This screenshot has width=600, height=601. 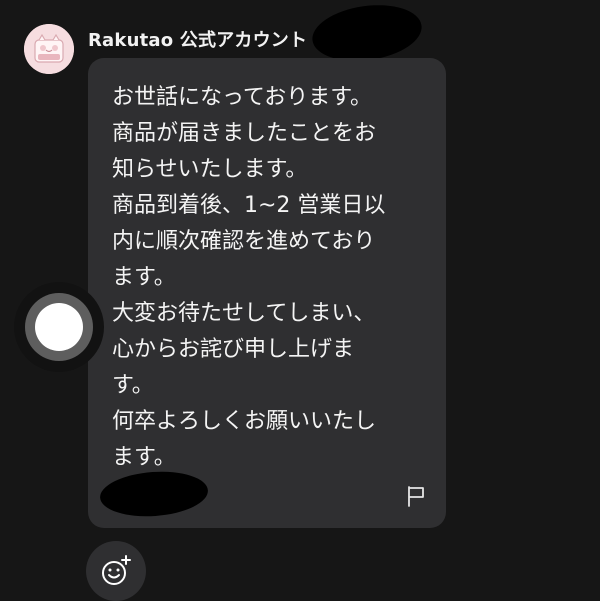 What do you see at coordinates (416, 496) in the screenshot?
I see `flag-icon` at bounding box center [416, 496].